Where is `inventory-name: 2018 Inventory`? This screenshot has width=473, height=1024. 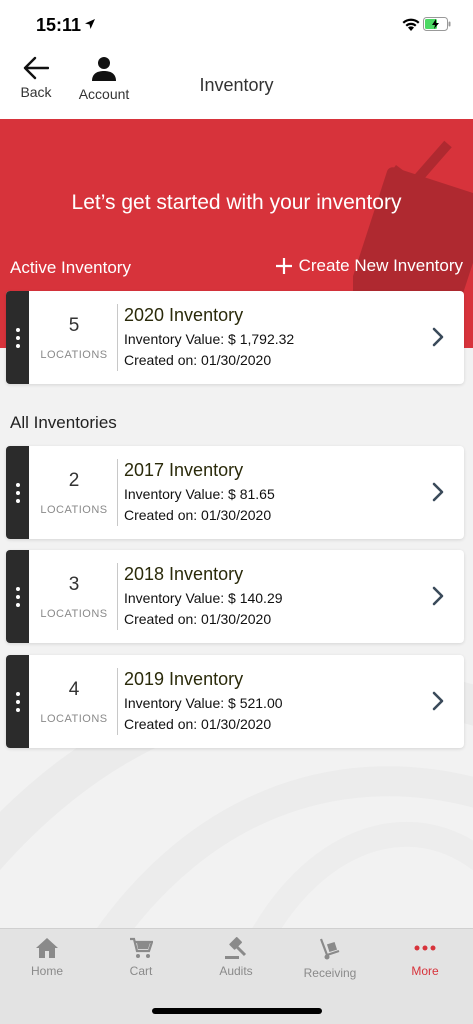
inventory-name: 2018 Inventory is located at coordinates (184, 574).